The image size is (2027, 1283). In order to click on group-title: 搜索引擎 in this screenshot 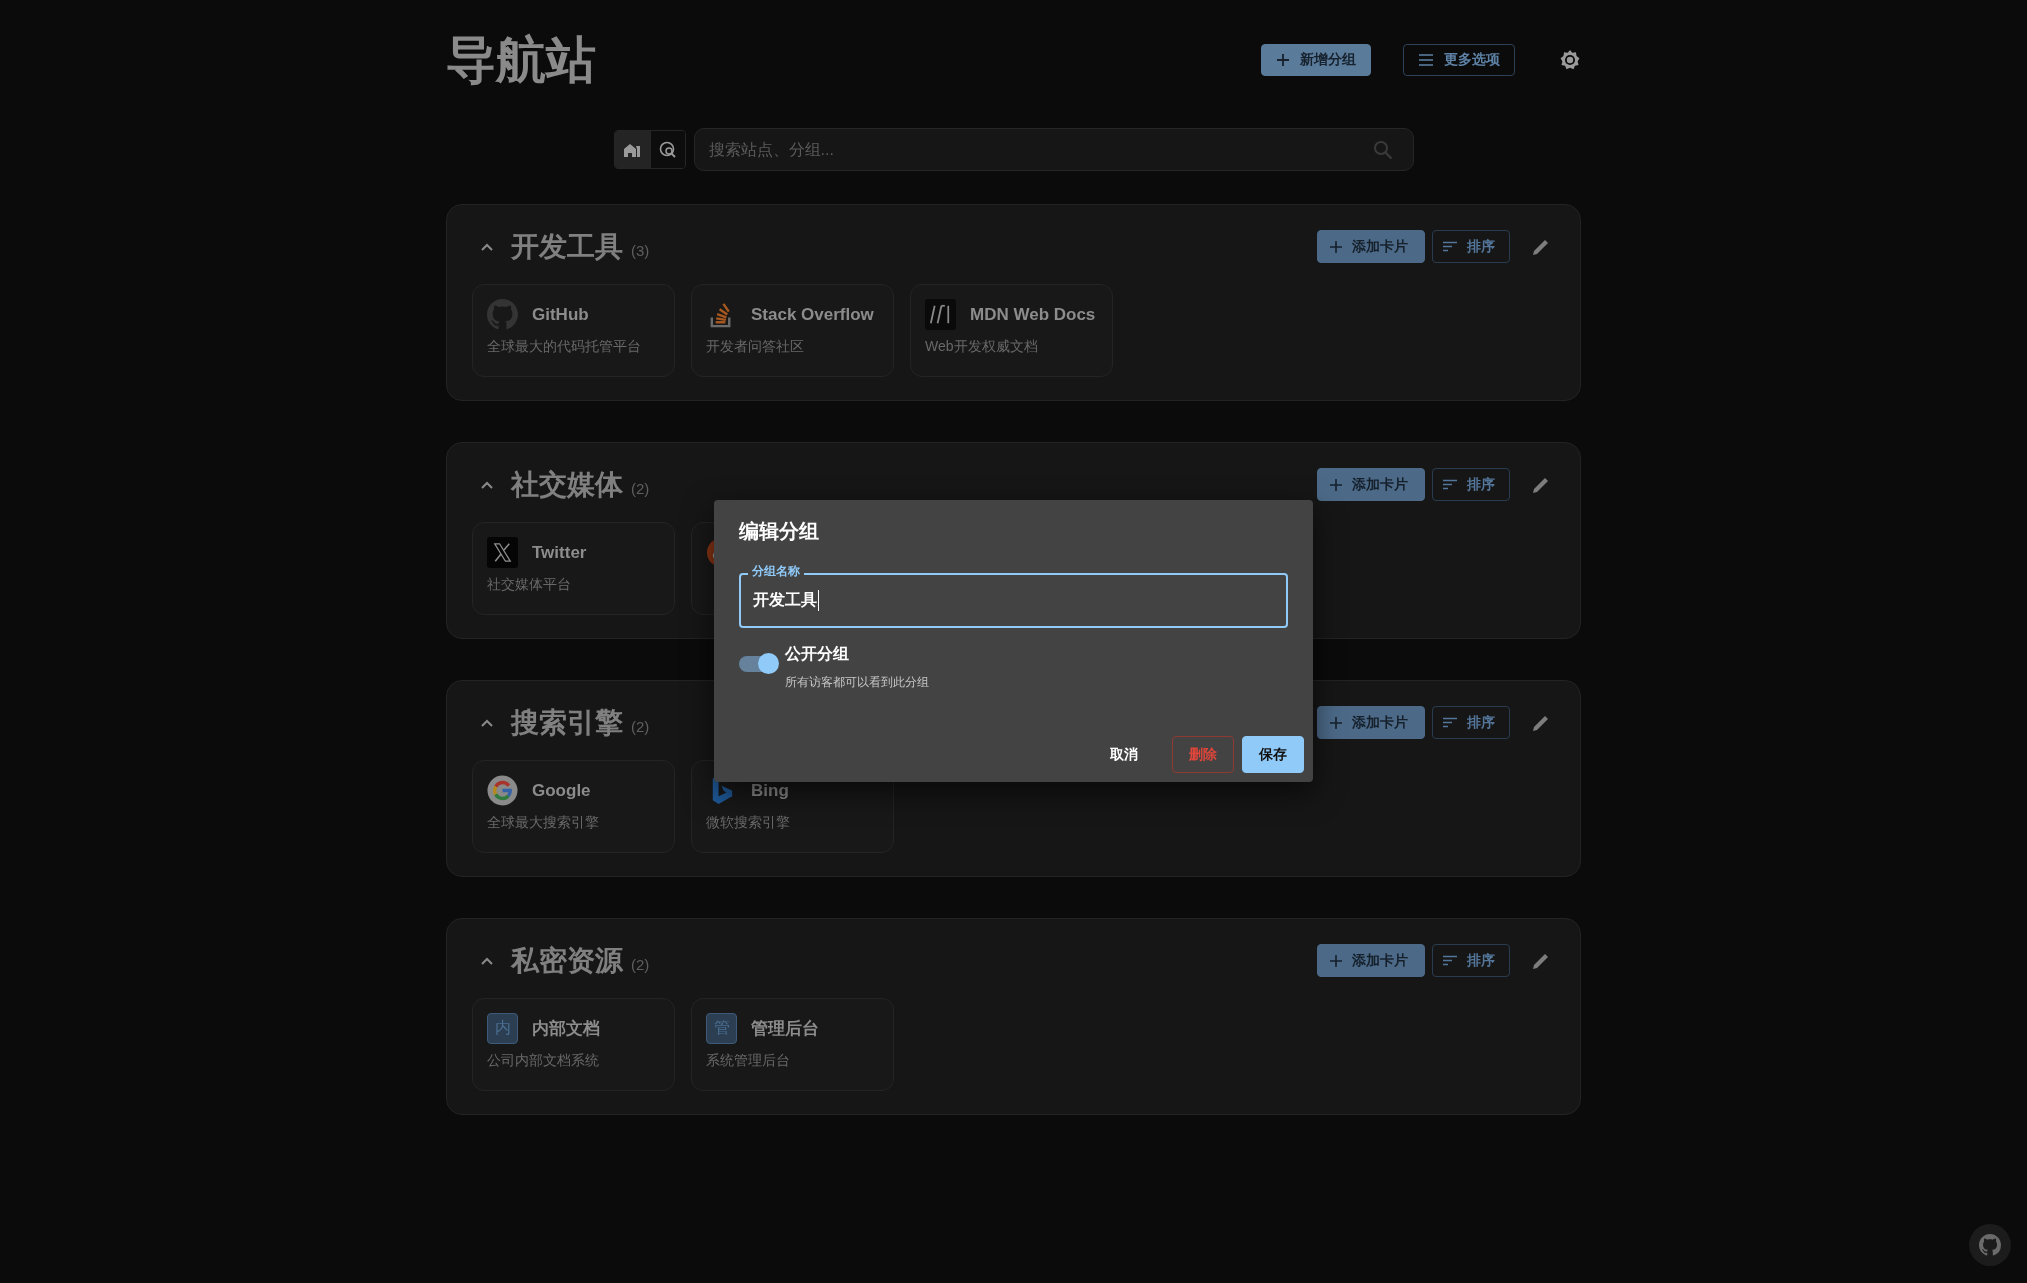, I will do `click(567, 722)`.